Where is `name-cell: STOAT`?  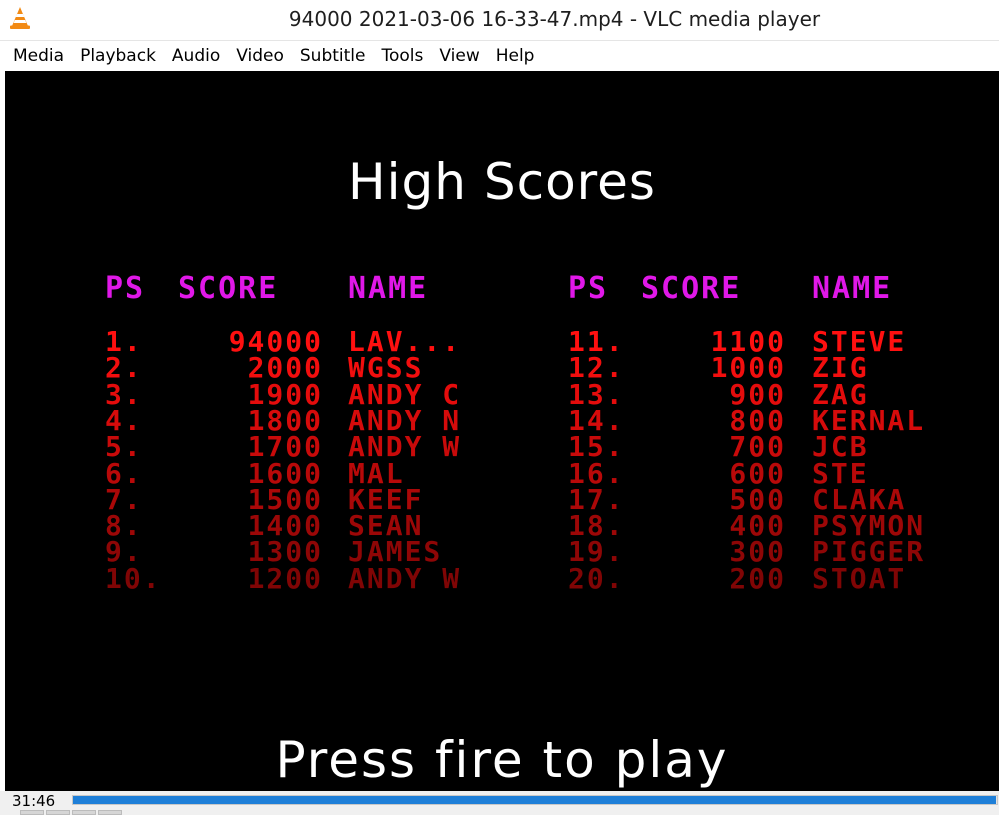 name-cell: STOAT is located at coordinates (859, 578).